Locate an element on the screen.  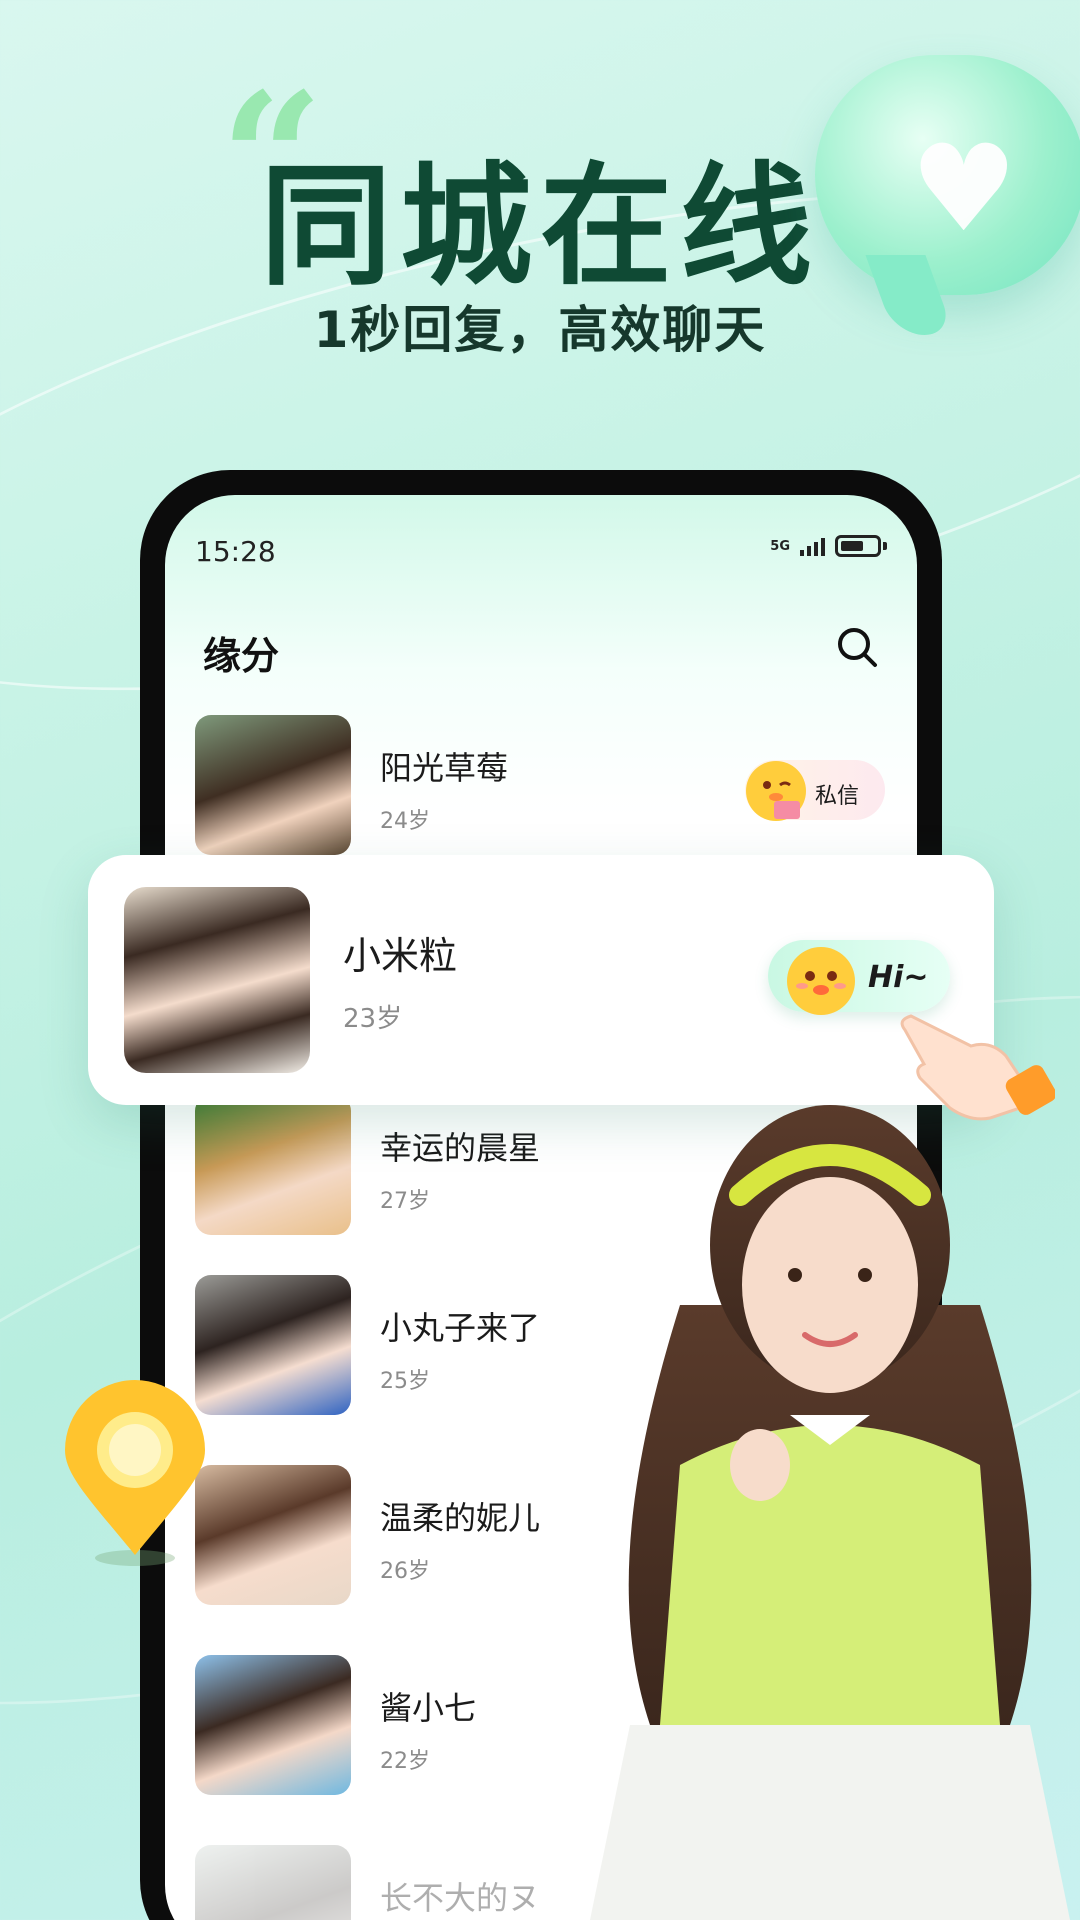
user-name: 温柔的妮儿 is located at coordinates (460, 1518).